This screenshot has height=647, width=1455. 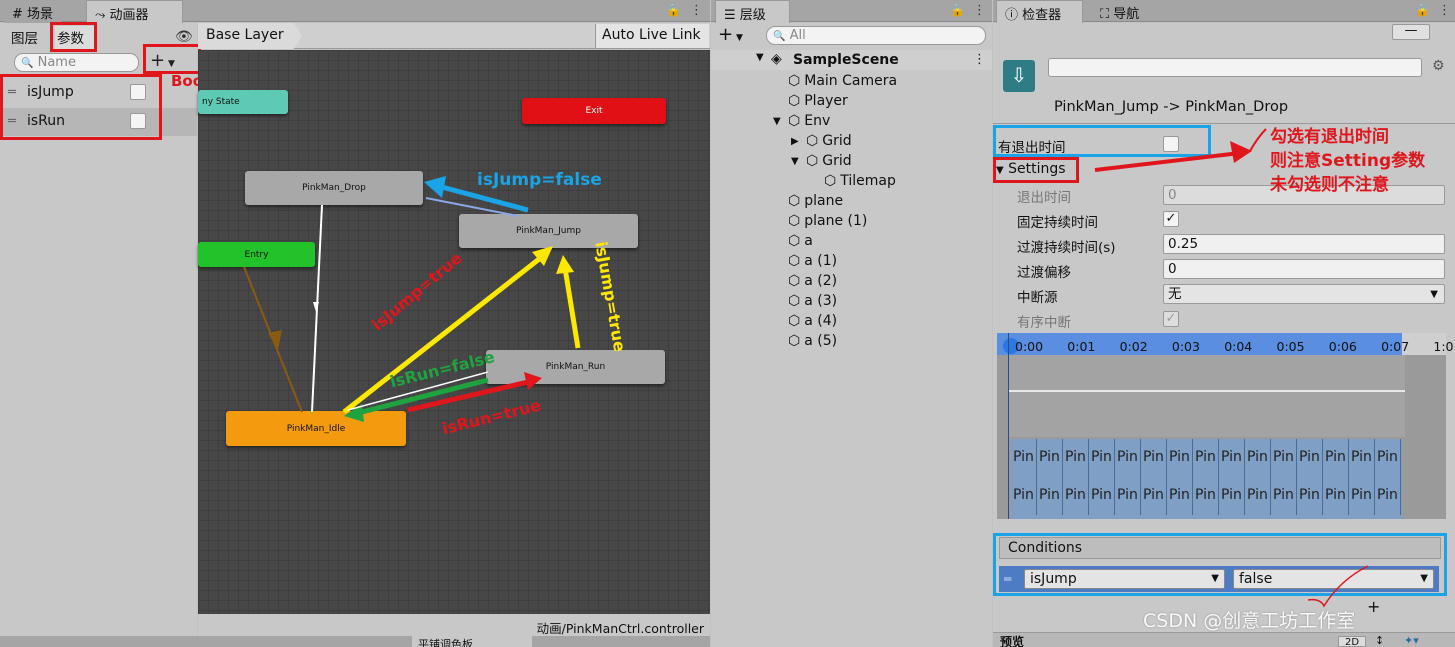 I want to click on note-line-3: 未勾选则不注意, so click(x=1329, y=185).